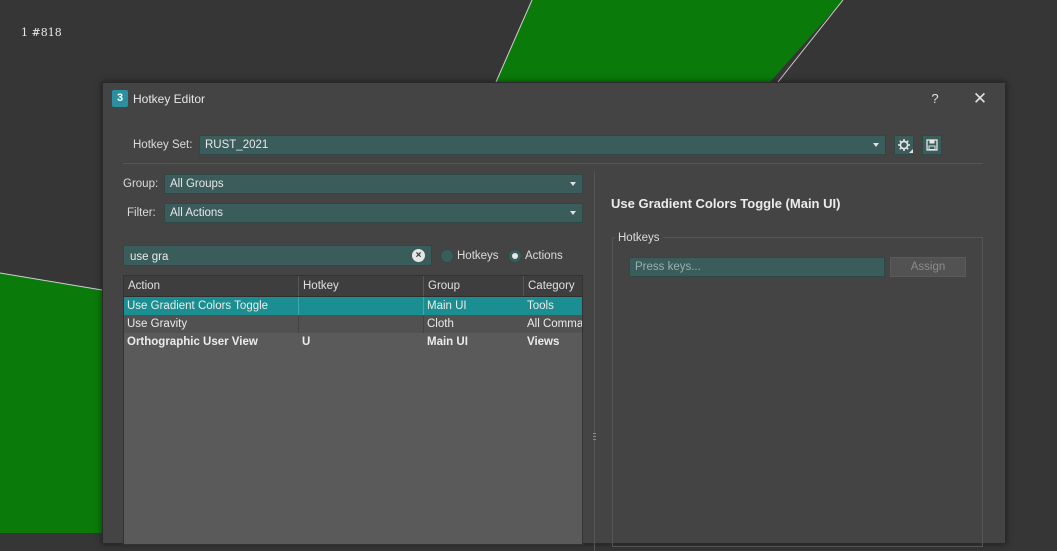  I want to click on column-header-action: Action, so click(211, 286).